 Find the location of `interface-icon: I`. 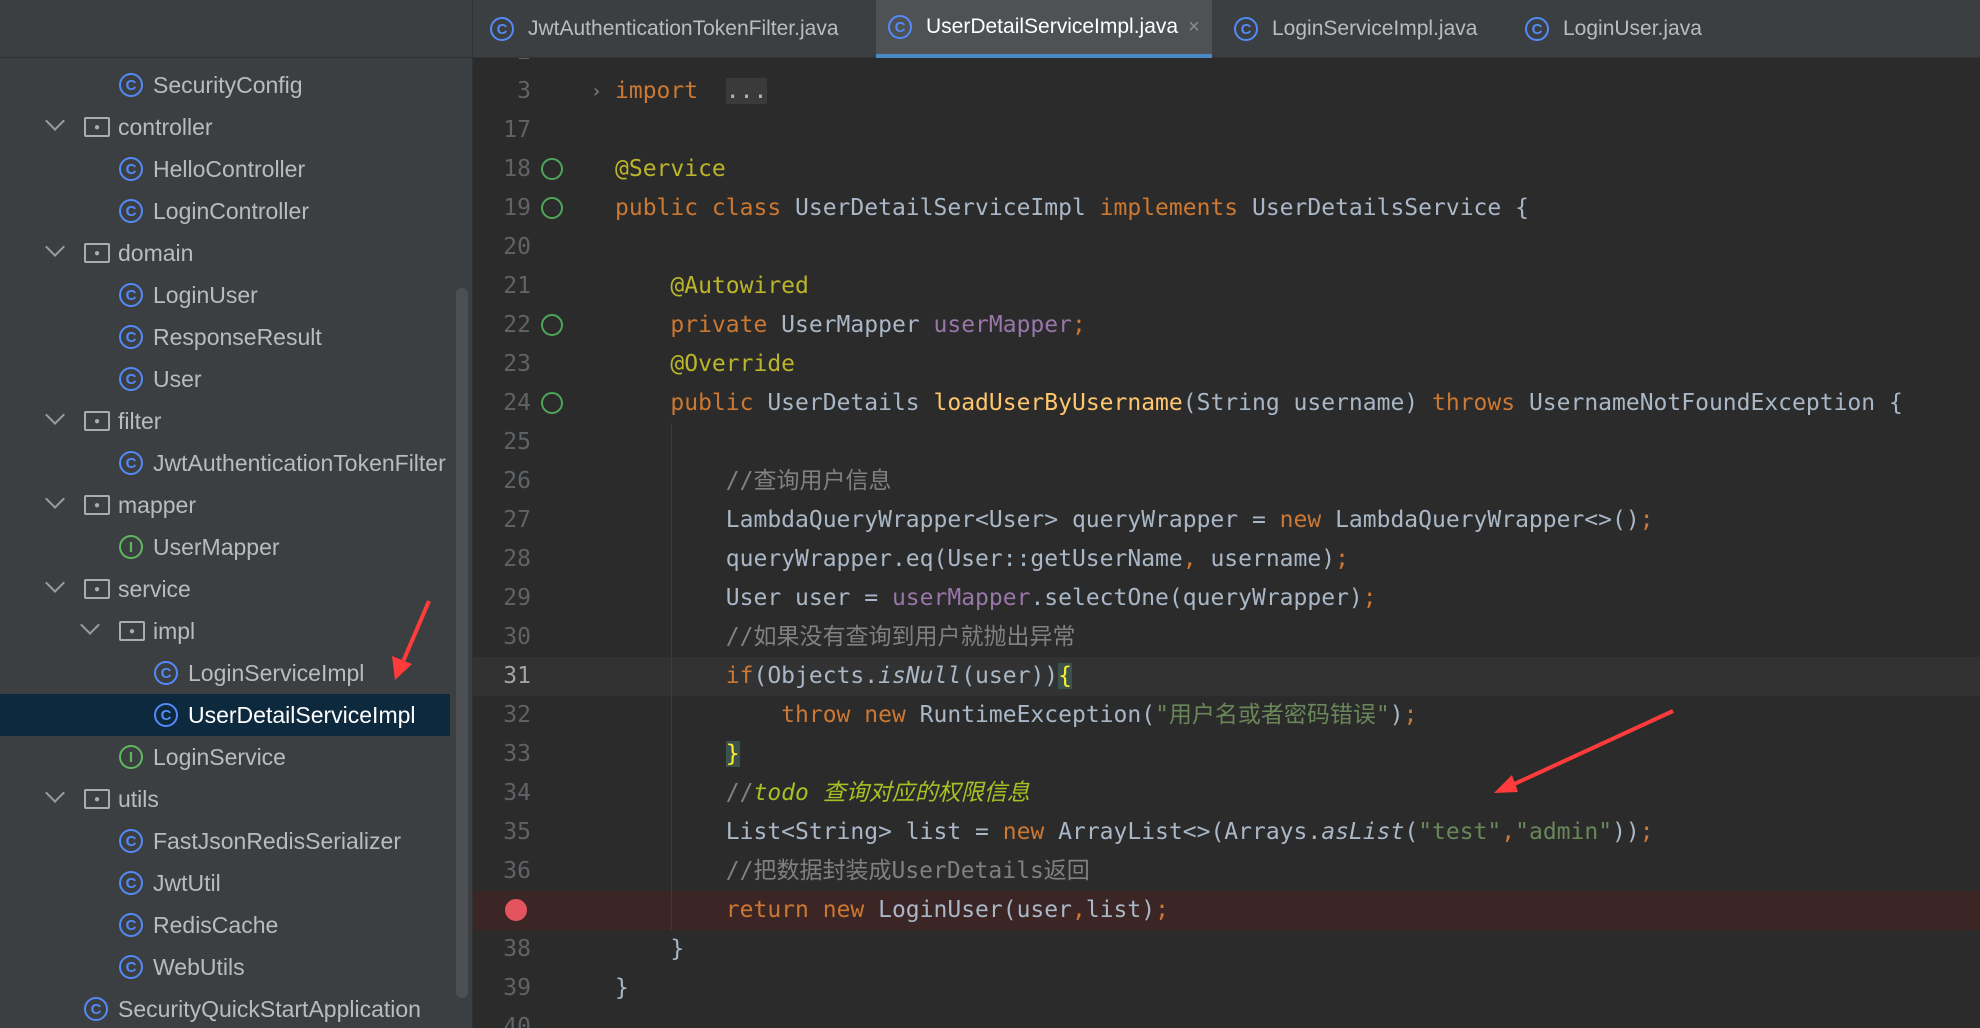

interface-icon: I is located at coordinates (131, 547).